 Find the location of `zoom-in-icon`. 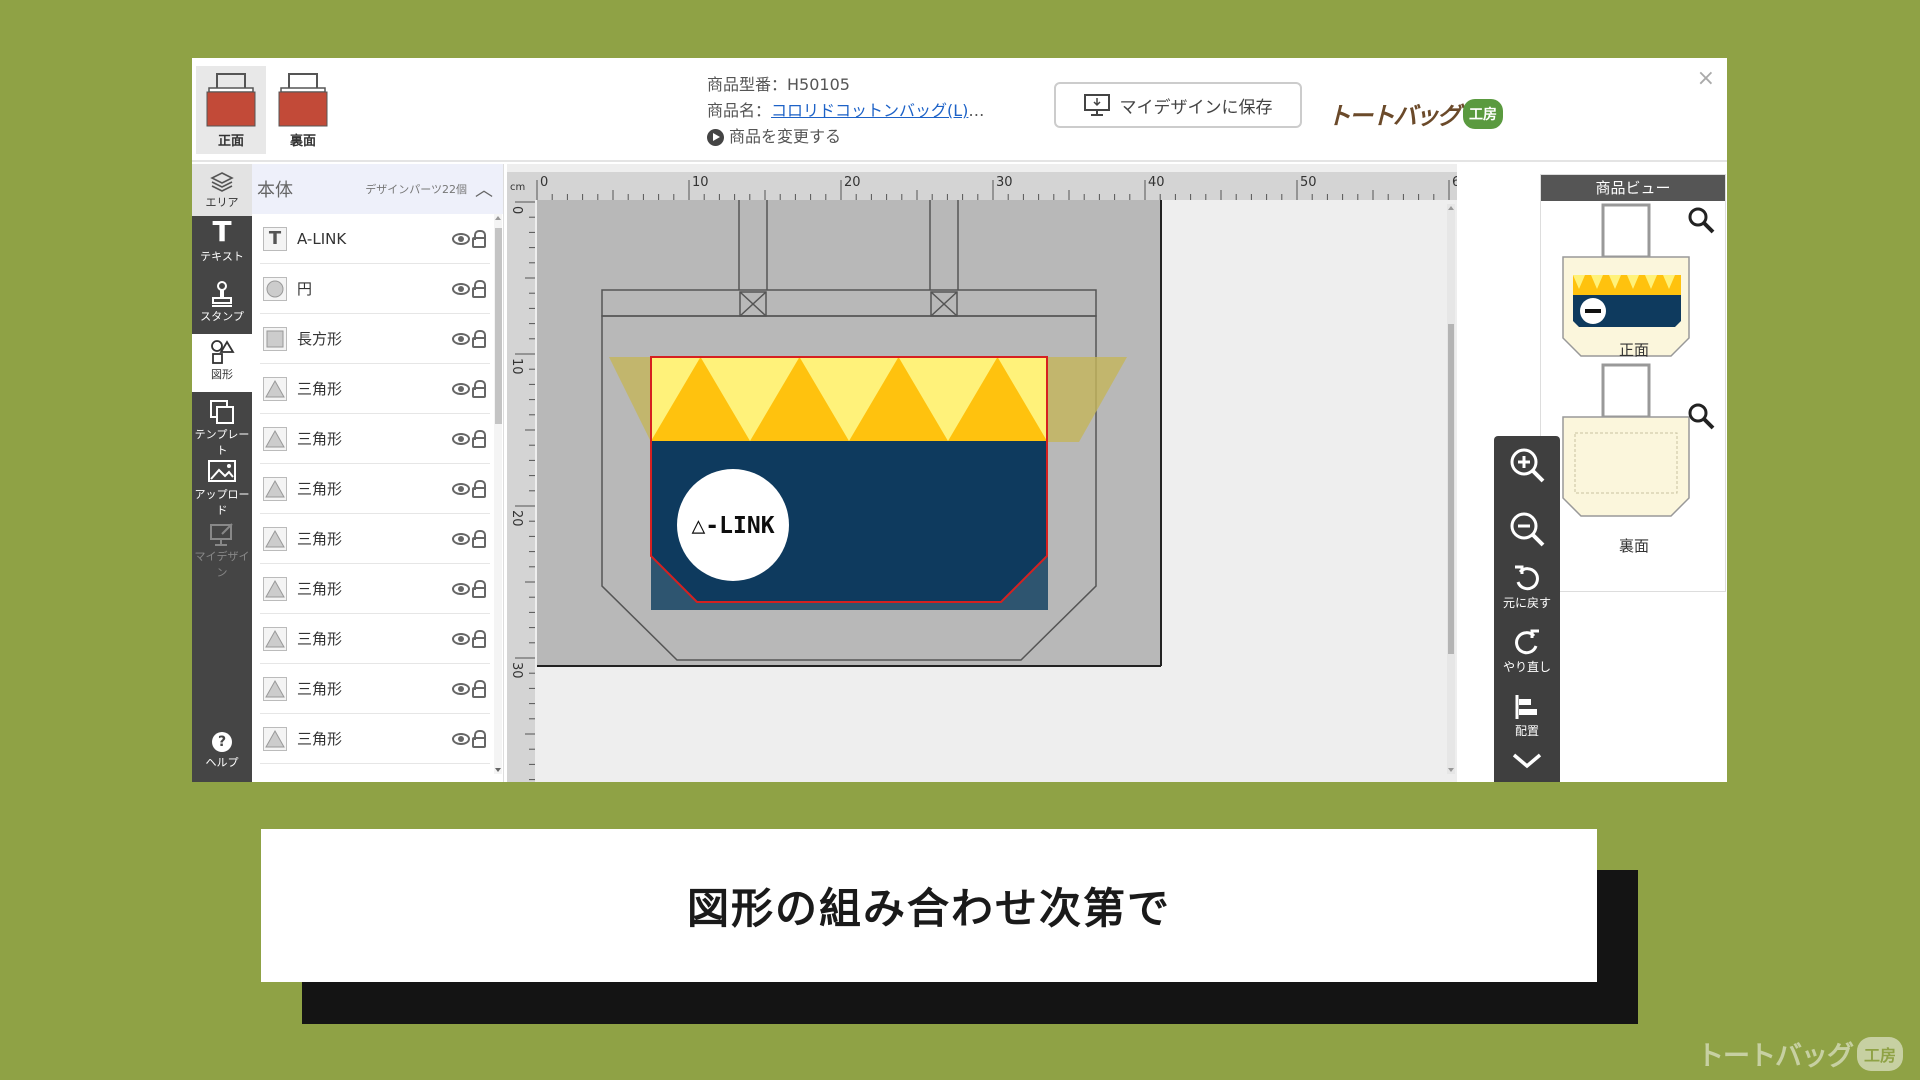

zoom-in-icon is located at coordinates (1527, 465).